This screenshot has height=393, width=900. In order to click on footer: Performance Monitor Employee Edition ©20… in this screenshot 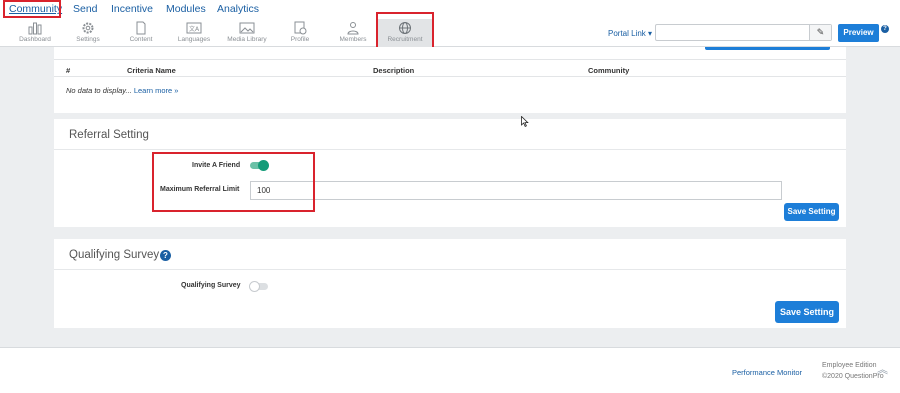, I will do `click(450, 370)`.